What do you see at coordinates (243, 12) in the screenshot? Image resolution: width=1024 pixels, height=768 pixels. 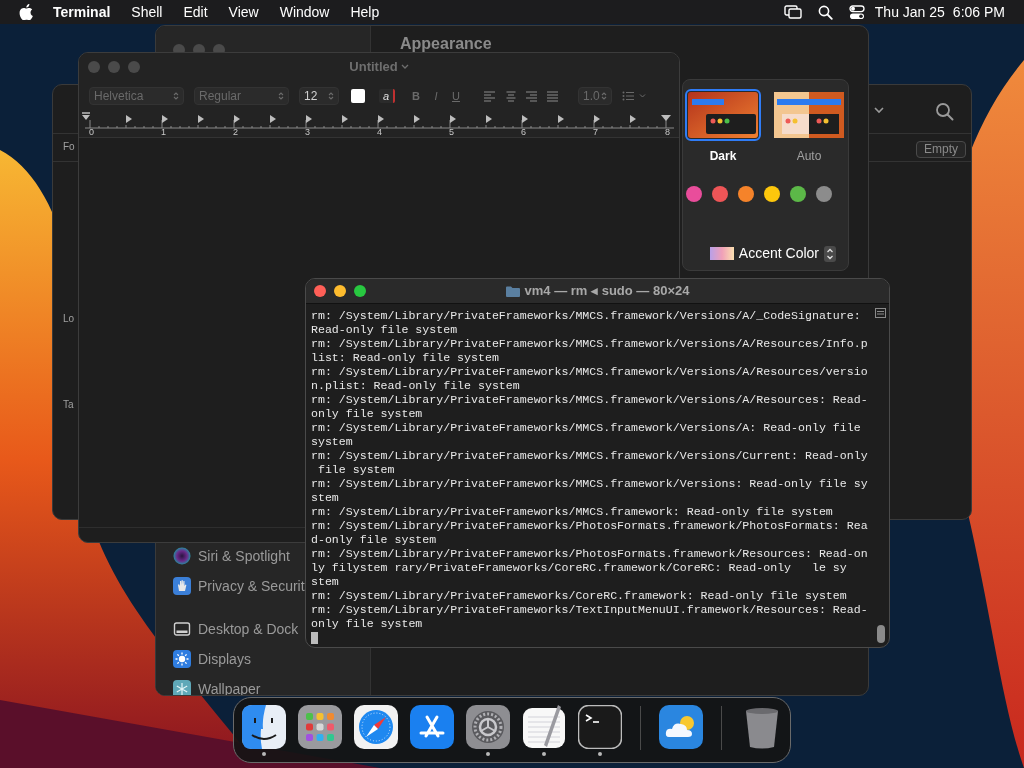 I see `menu-item: View` at bounding box center [243, 12].